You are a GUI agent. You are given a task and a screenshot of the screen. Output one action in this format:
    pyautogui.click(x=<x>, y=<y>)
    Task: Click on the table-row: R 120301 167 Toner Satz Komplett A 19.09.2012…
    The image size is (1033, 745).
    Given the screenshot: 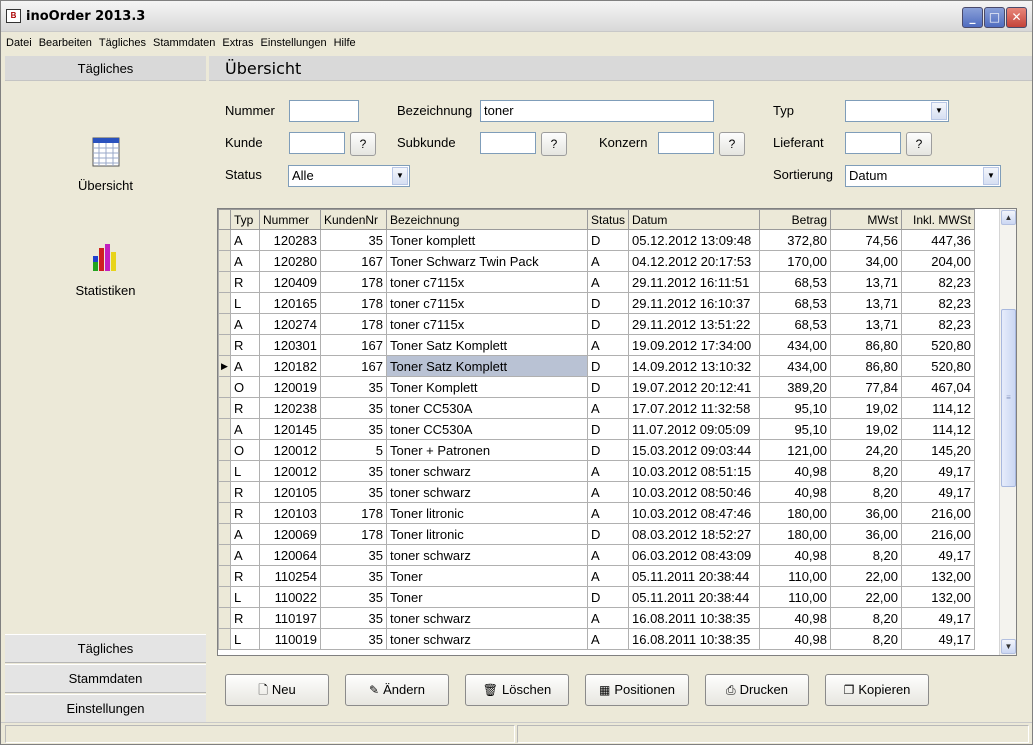 What is the action you would take?
    pyautogui.click(x=596, y=345)
    